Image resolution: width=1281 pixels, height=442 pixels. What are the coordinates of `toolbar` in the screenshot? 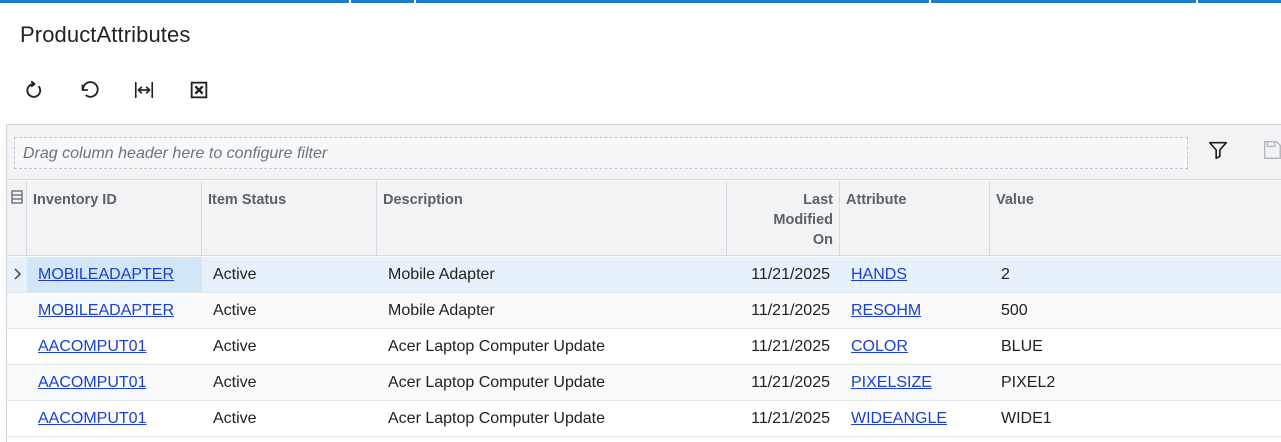 It's located at (124, 90).